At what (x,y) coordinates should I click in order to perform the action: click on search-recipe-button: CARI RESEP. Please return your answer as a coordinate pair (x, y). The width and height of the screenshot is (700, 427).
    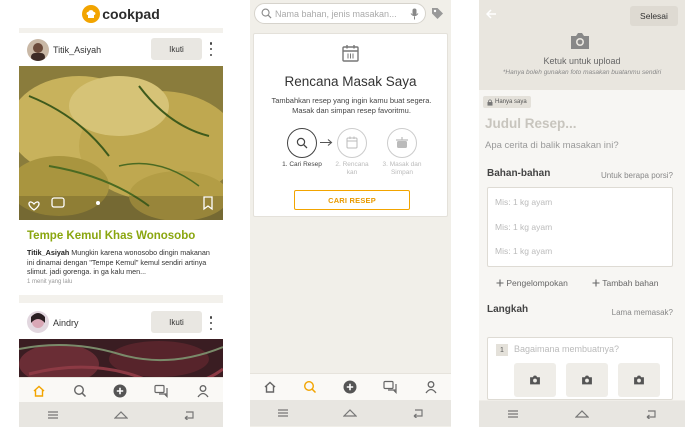
    Looking at the image, I should click on (352, 200).